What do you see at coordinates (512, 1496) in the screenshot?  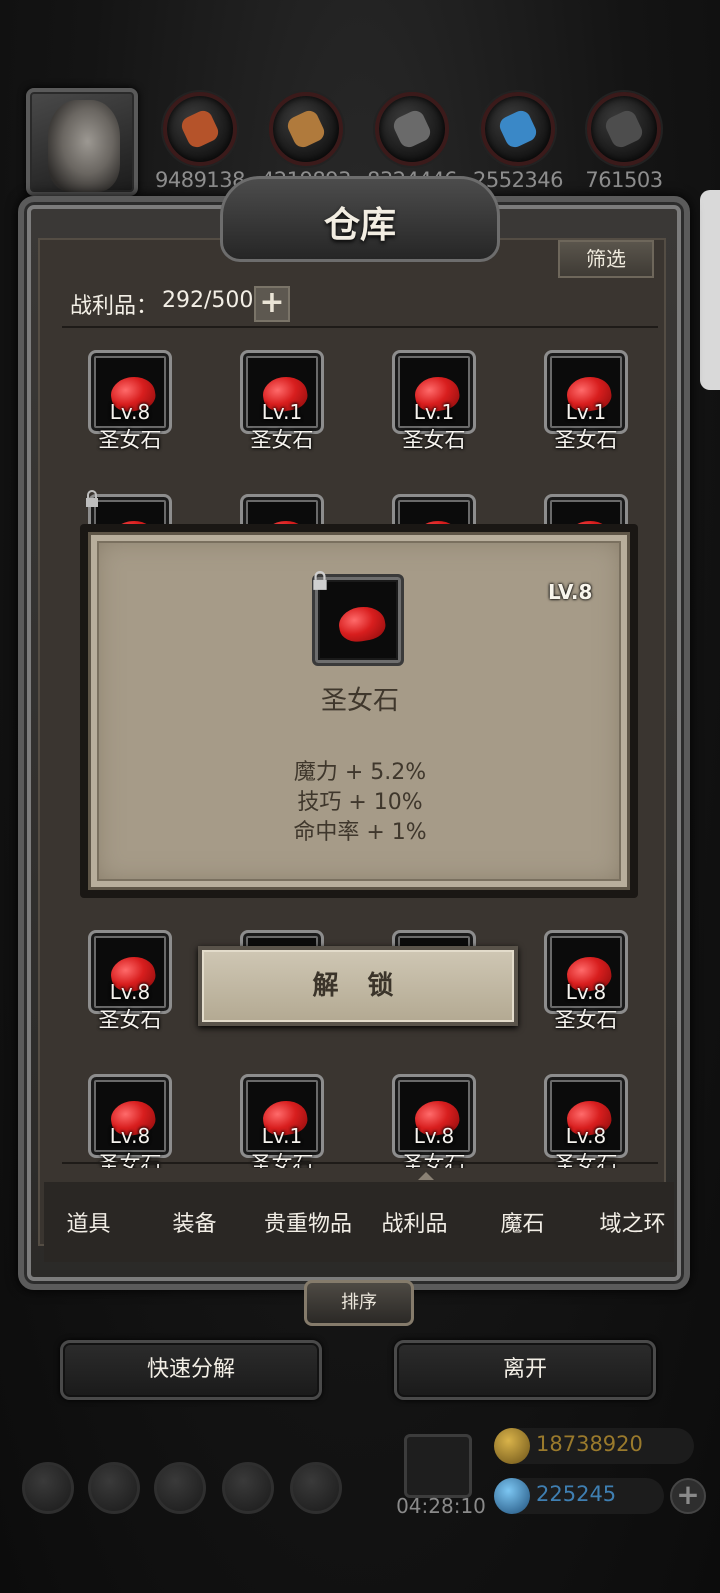 I see `blue-gem-icon` at bounding box center [512, 1496].